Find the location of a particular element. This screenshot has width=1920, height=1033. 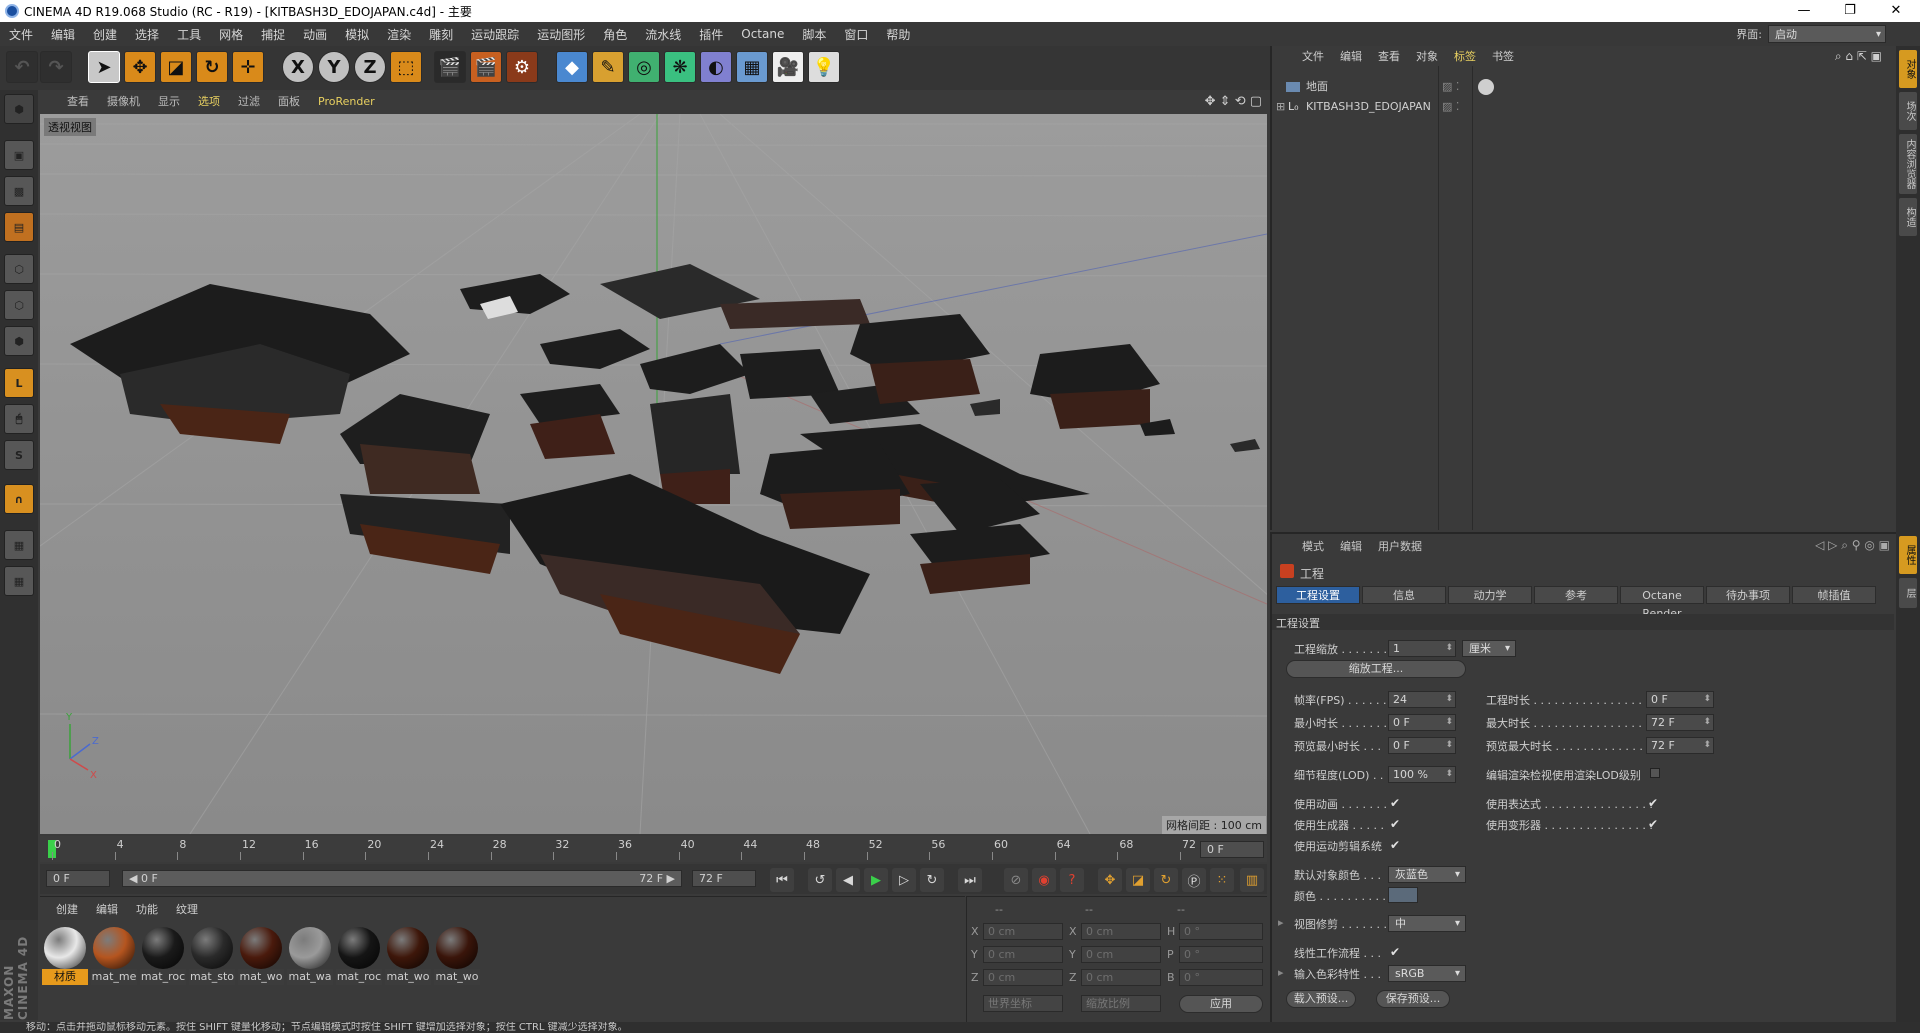

record-keys-icon: ⊘ is located at coordinates (1016, 880).